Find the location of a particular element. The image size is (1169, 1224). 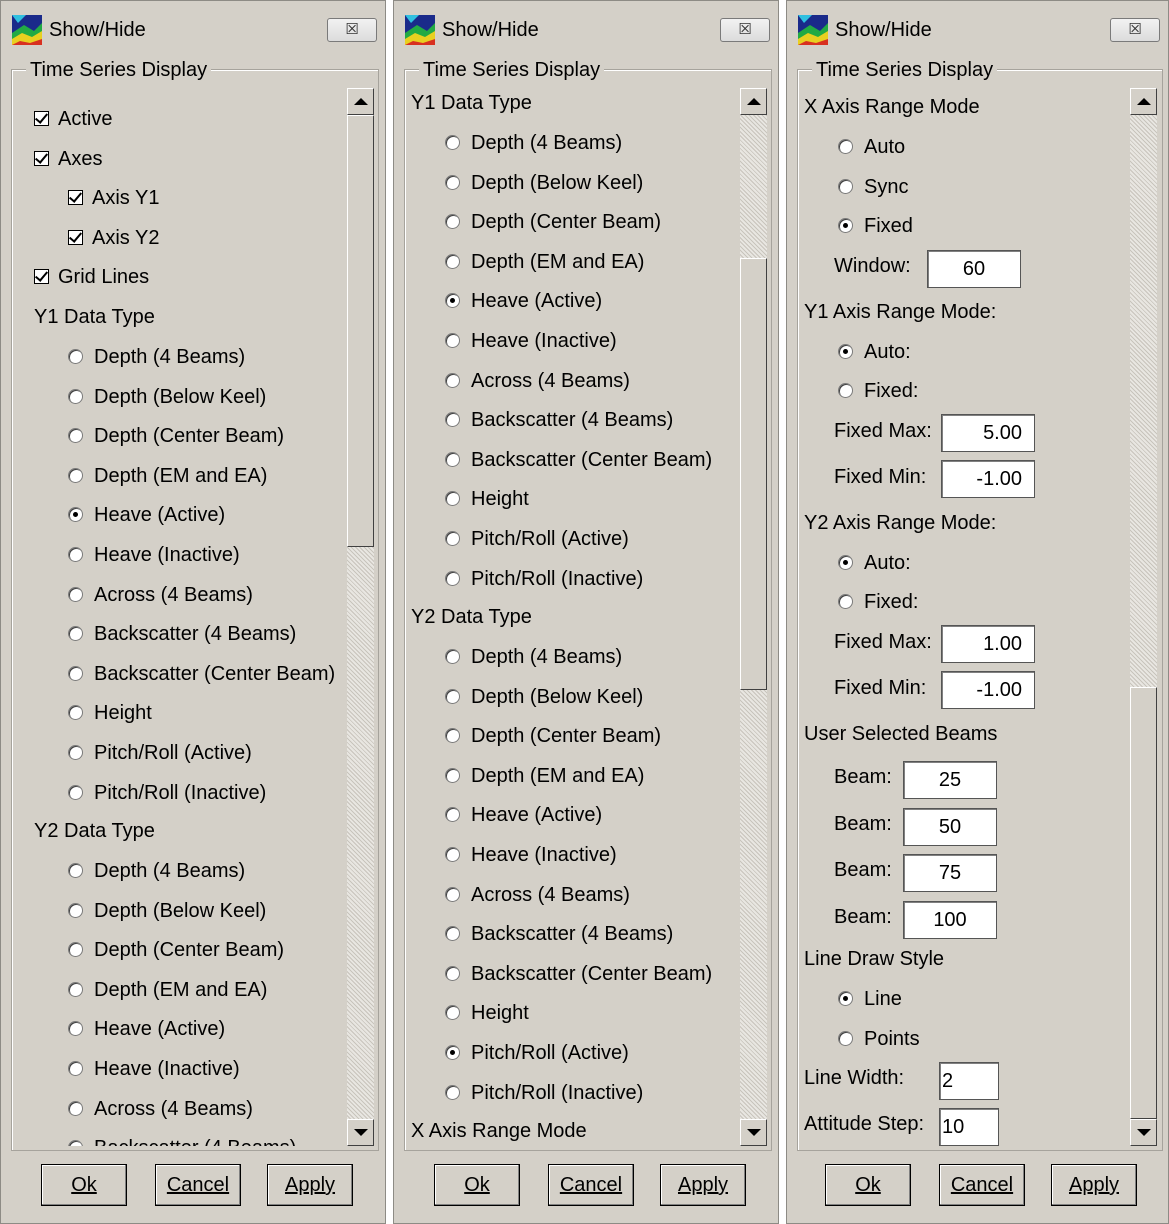

depth-em-and-ea-radio: Depth (EM and EA) is located at coordinates (544, 776).